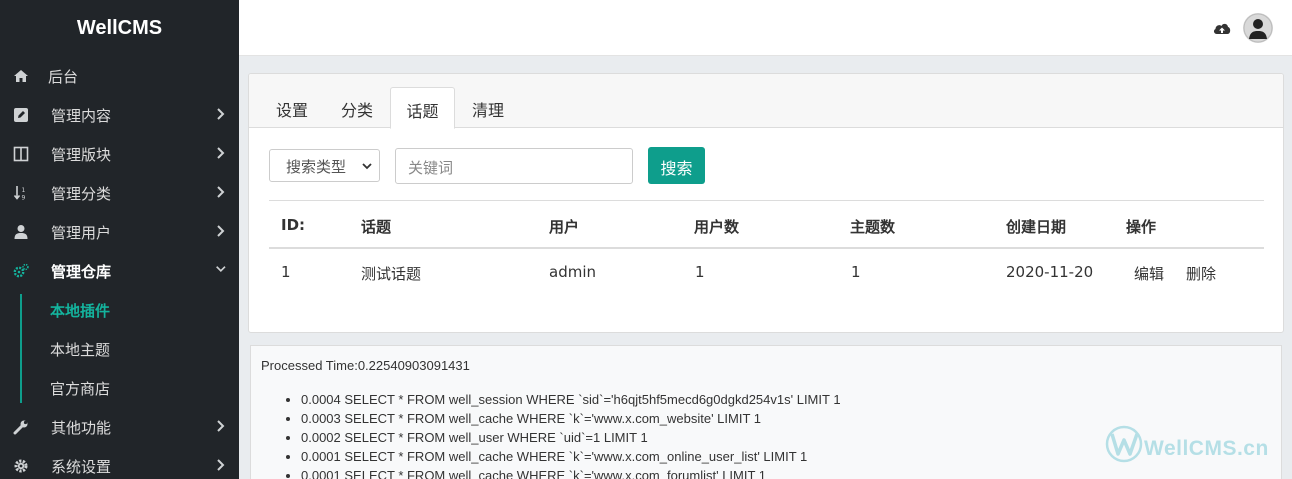 The image size is (1292, 479). I want to click on sidebar-item-other: 其他功能, so click(119, 426).